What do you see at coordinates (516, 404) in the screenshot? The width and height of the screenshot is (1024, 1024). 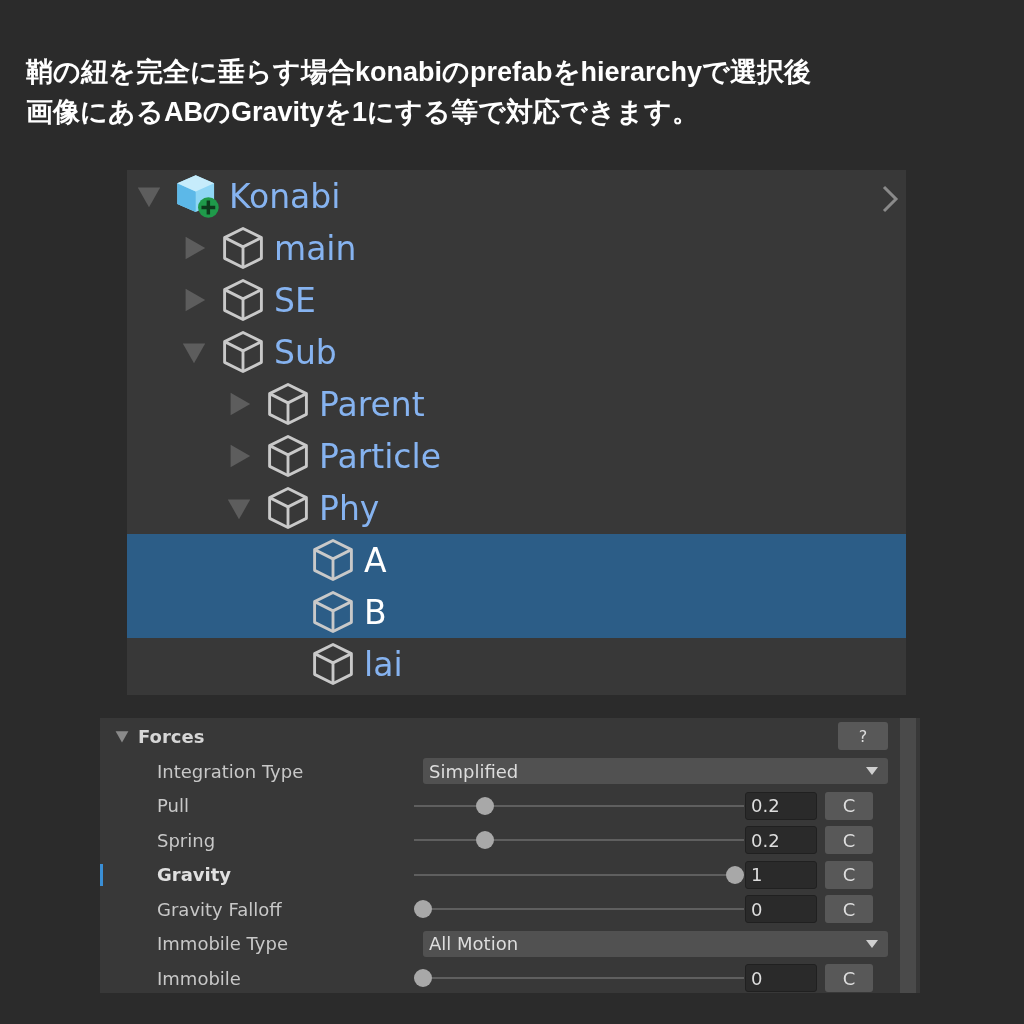 I see `hierarchy-row: Parent` at bounding box center [516, 404].